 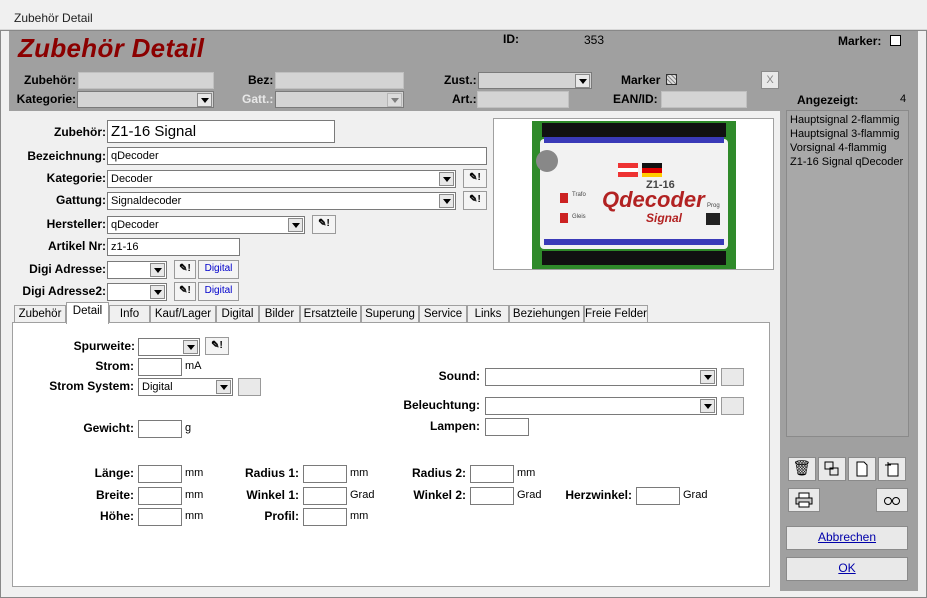 I want to click on window-title: Zubehör Detail, so click(x=53, y=18).